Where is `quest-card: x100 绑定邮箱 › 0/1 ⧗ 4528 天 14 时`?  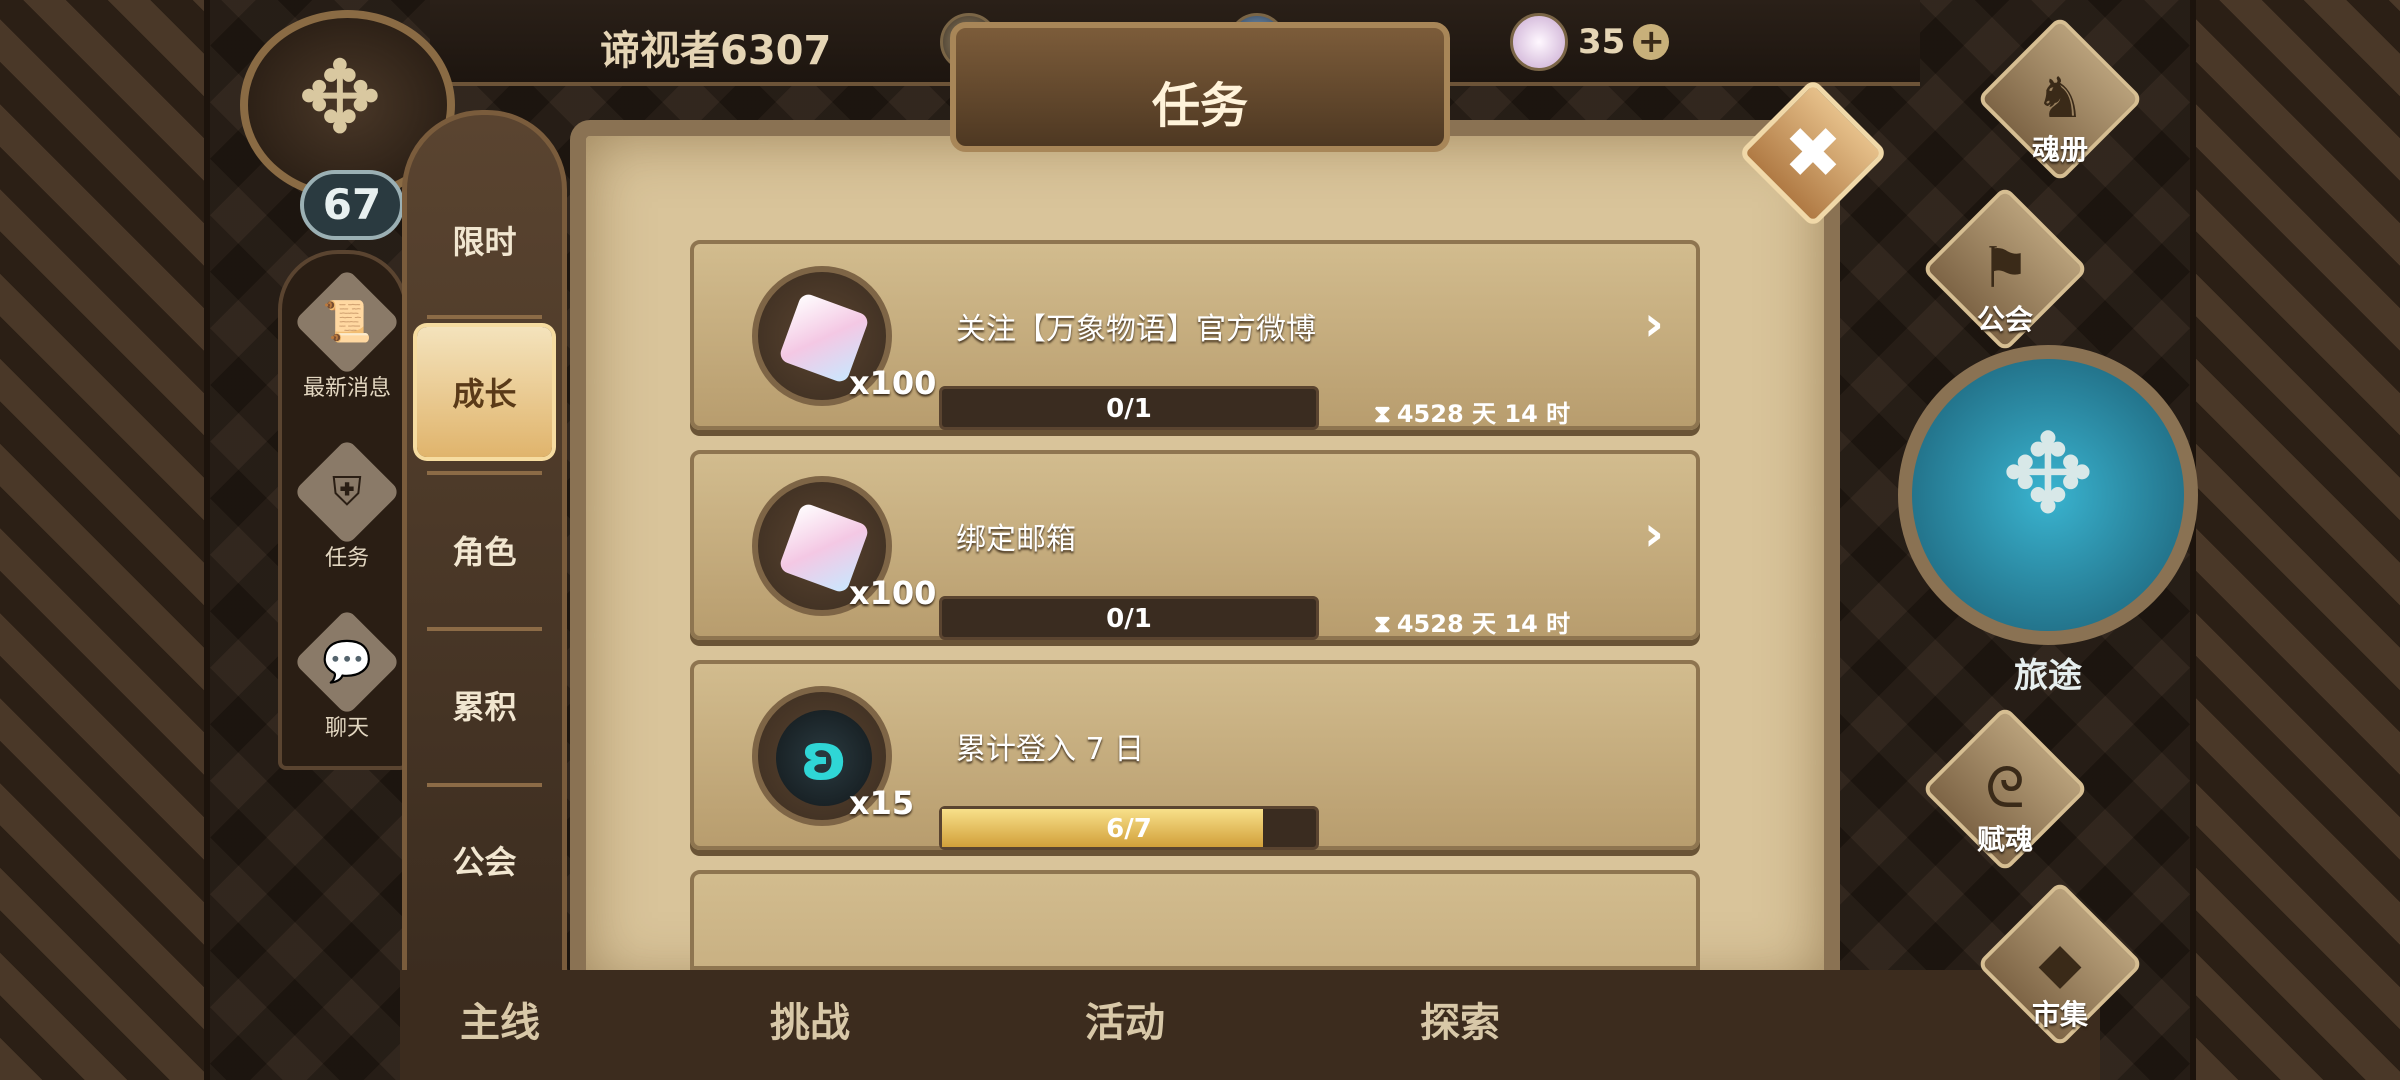
quest-card: x100 绑定邮箱 › 0/1 ⧗ 4528 天 14 时 is located at coordinates (1195, 545).